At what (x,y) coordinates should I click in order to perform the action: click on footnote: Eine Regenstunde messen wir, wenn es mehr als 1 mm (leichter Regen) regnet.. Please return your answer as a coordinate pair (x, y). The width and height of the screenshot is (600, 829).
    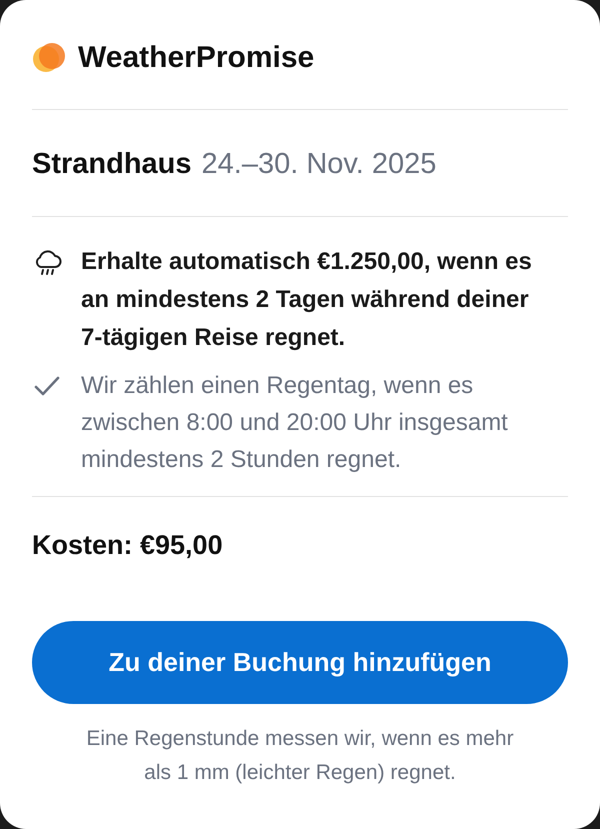
    Looking at the image, I should click on (300, 756).